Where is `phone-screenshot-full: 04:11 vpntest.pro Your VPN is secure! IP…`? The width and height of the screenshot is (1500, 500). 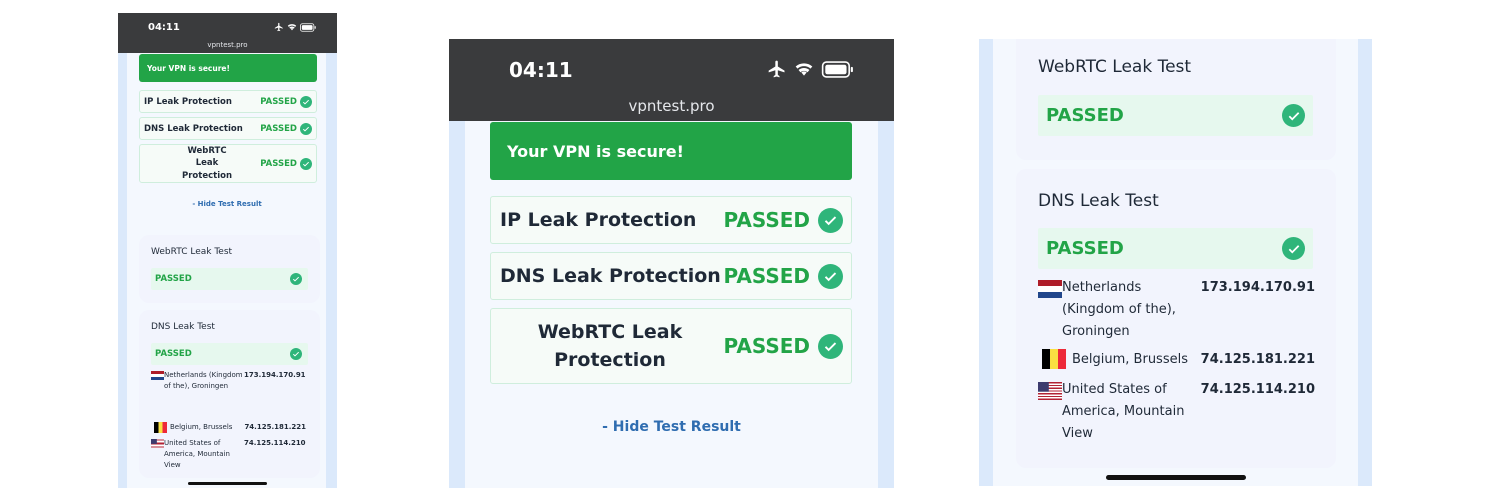 phone-screenshot-full: 04:11 vpntest.pro Your VPN is secure! IP… is located at coordinates (227, 250).